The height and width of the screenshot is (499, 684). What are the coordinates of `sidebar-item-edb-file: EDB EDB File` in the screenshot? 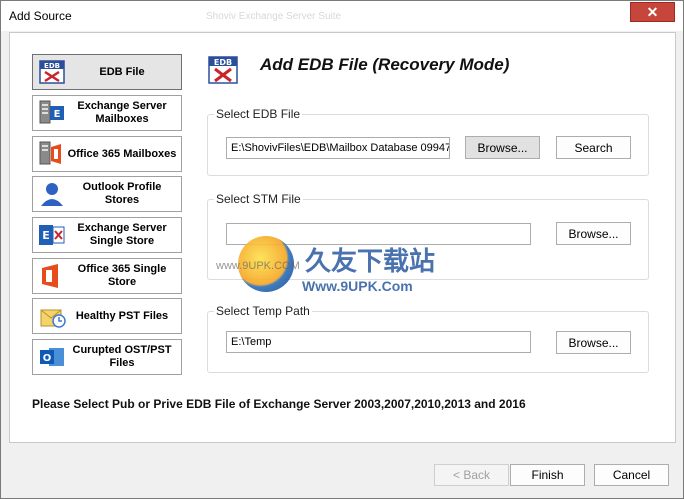 It's located at (107, 72).